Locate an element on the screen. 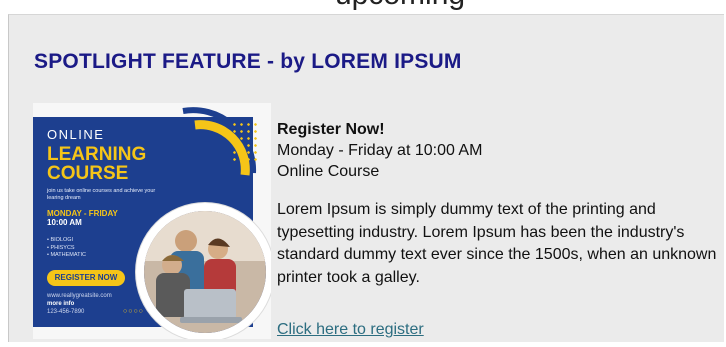  spotlight-title: SPOTLIGHT FEATURE - by LOREM IPSUM is located at coordinates (248, 61).